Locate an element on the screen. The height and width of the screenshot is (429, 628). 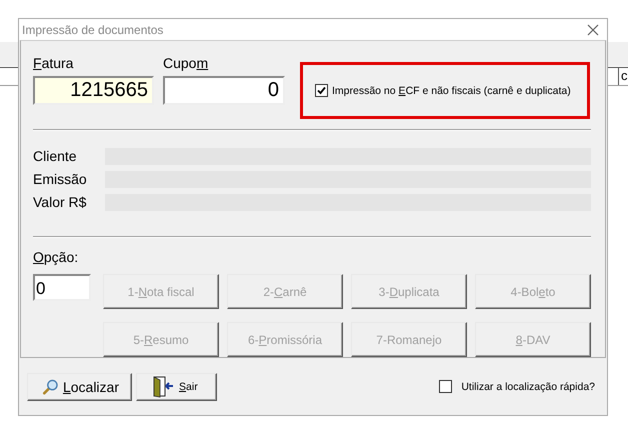
quick-search-checkbox is located at coordinates (445, 387).